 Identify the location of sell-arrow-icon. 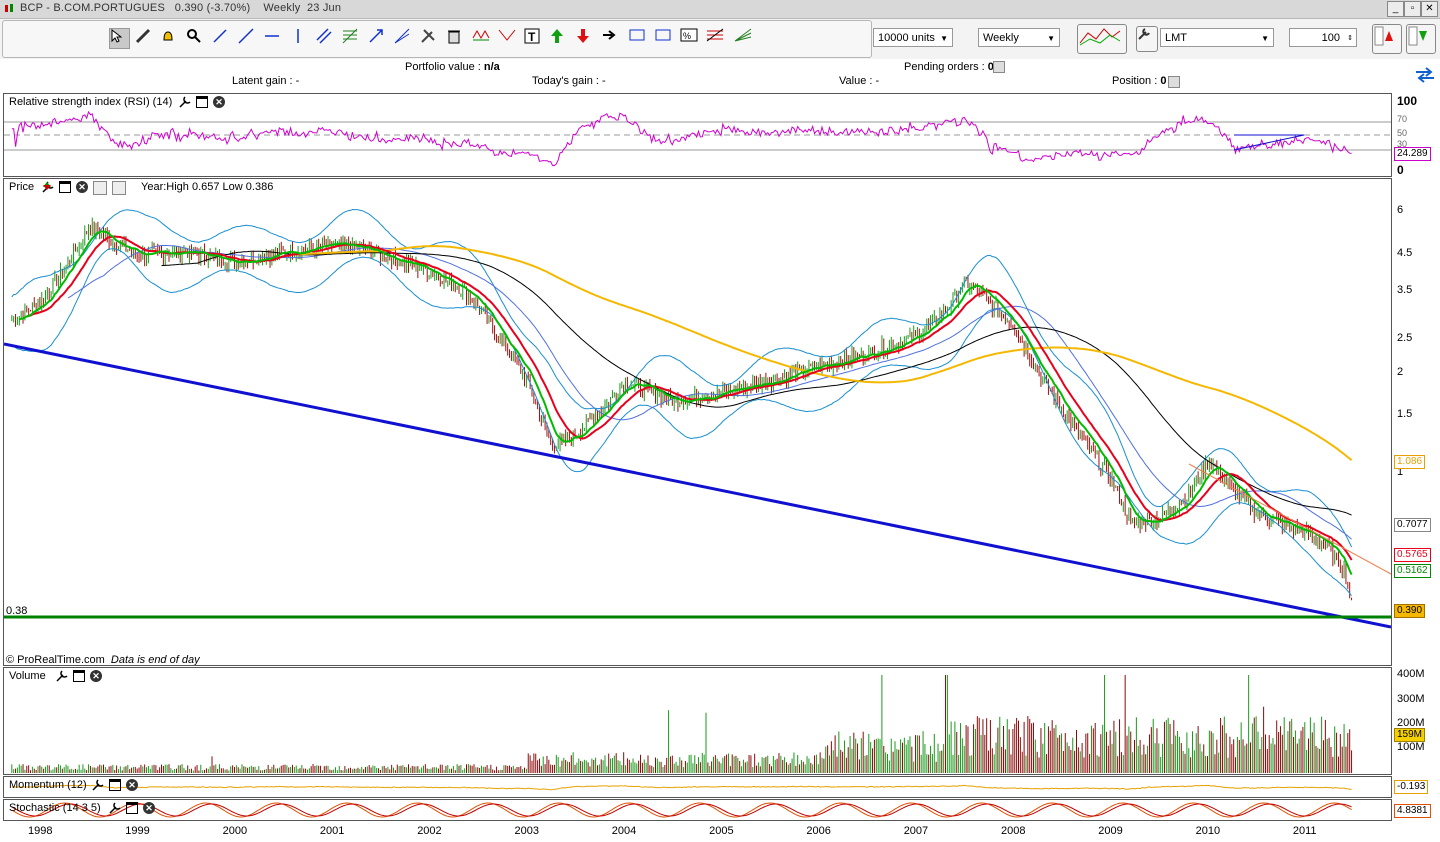
(586, 38).